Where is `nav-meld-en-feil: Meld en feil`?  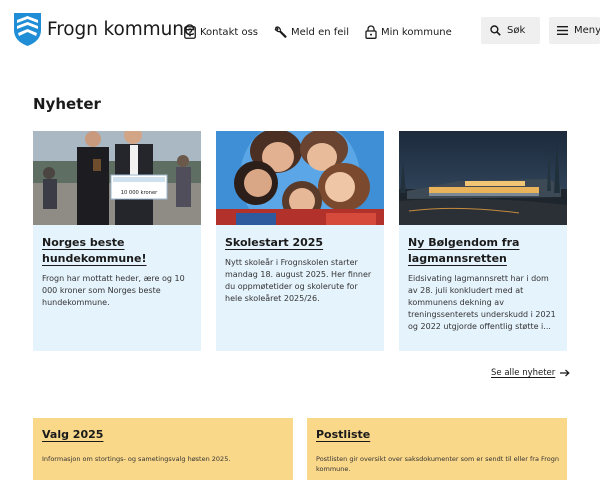
nav-meld-en-feil: Meld en feil is located at coordinates (311, 32).